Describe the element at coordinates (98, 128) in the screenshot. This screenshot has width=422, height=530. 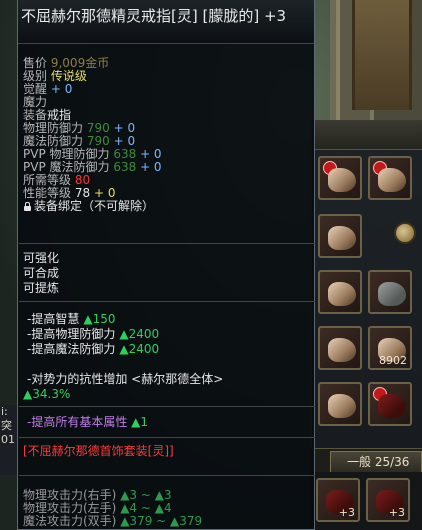
I see `phys-def-value: 790` at that location.